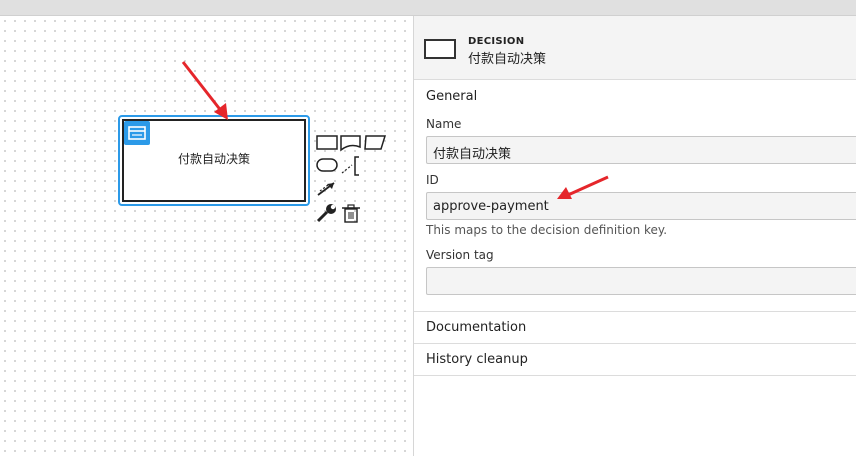  What do you see at coordinates (137, 133) in the screenshot?
I see `decision-table-icon` at bounding box center [137, 133].